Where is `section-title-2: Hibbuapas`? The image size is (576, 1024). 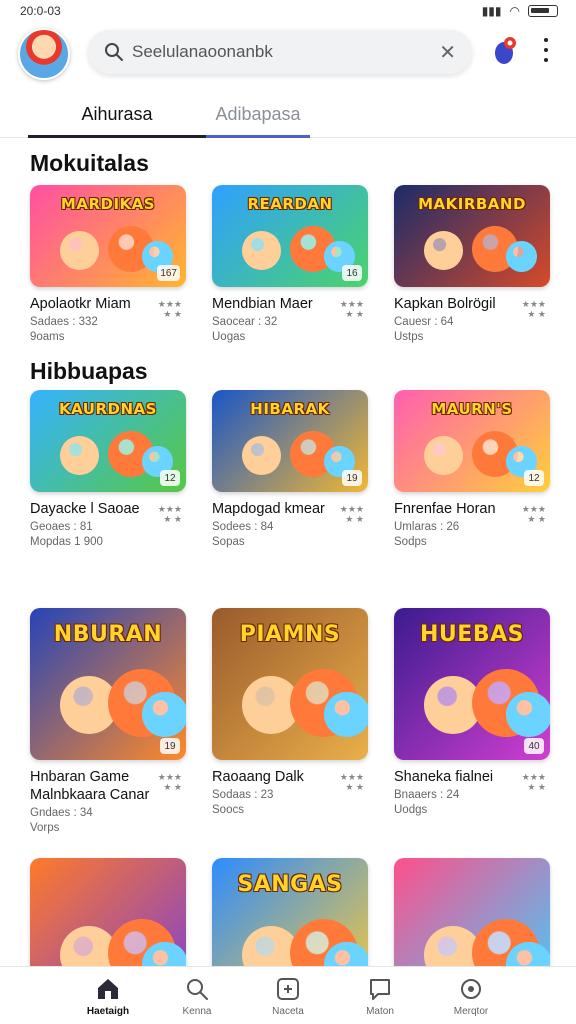 section-title-2: Hibbuapas is located at coordinates (89, 371).